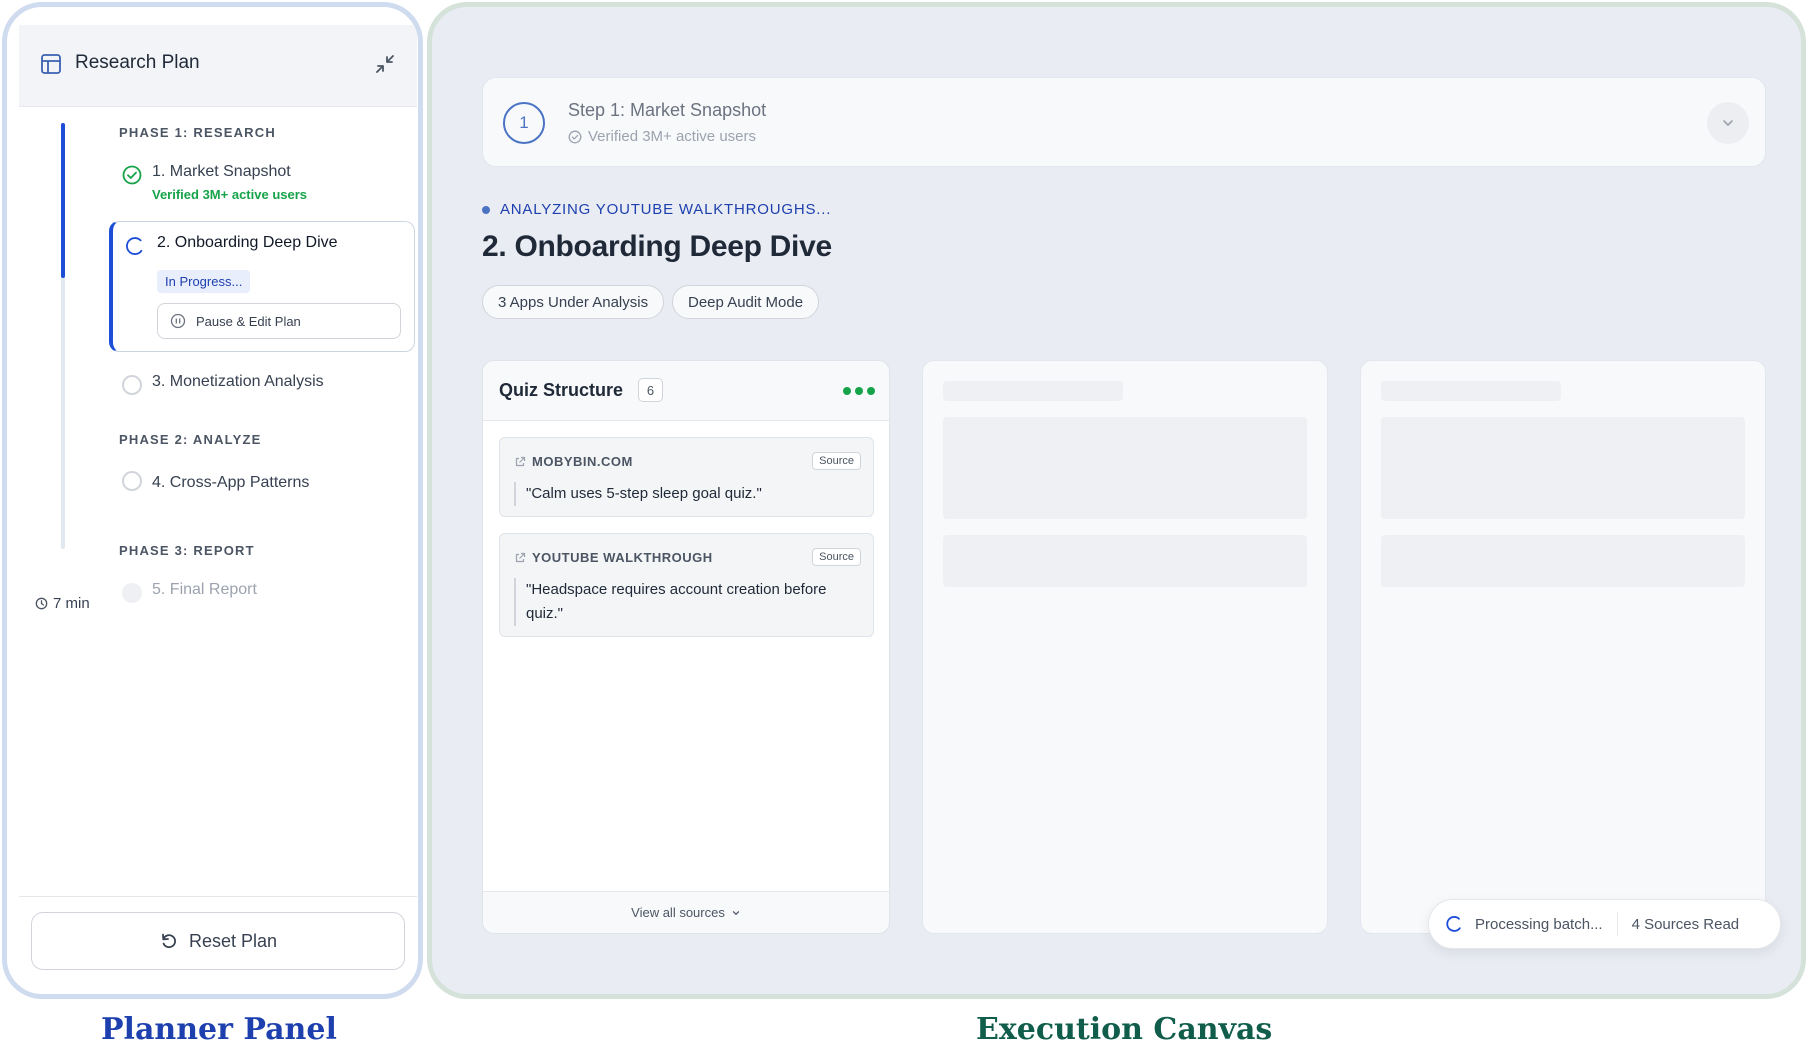 This screenshot has width=1808, height=1053. I want to click on pause-edit-plan-label: Pause & Edit Plan, so click(248, 321).